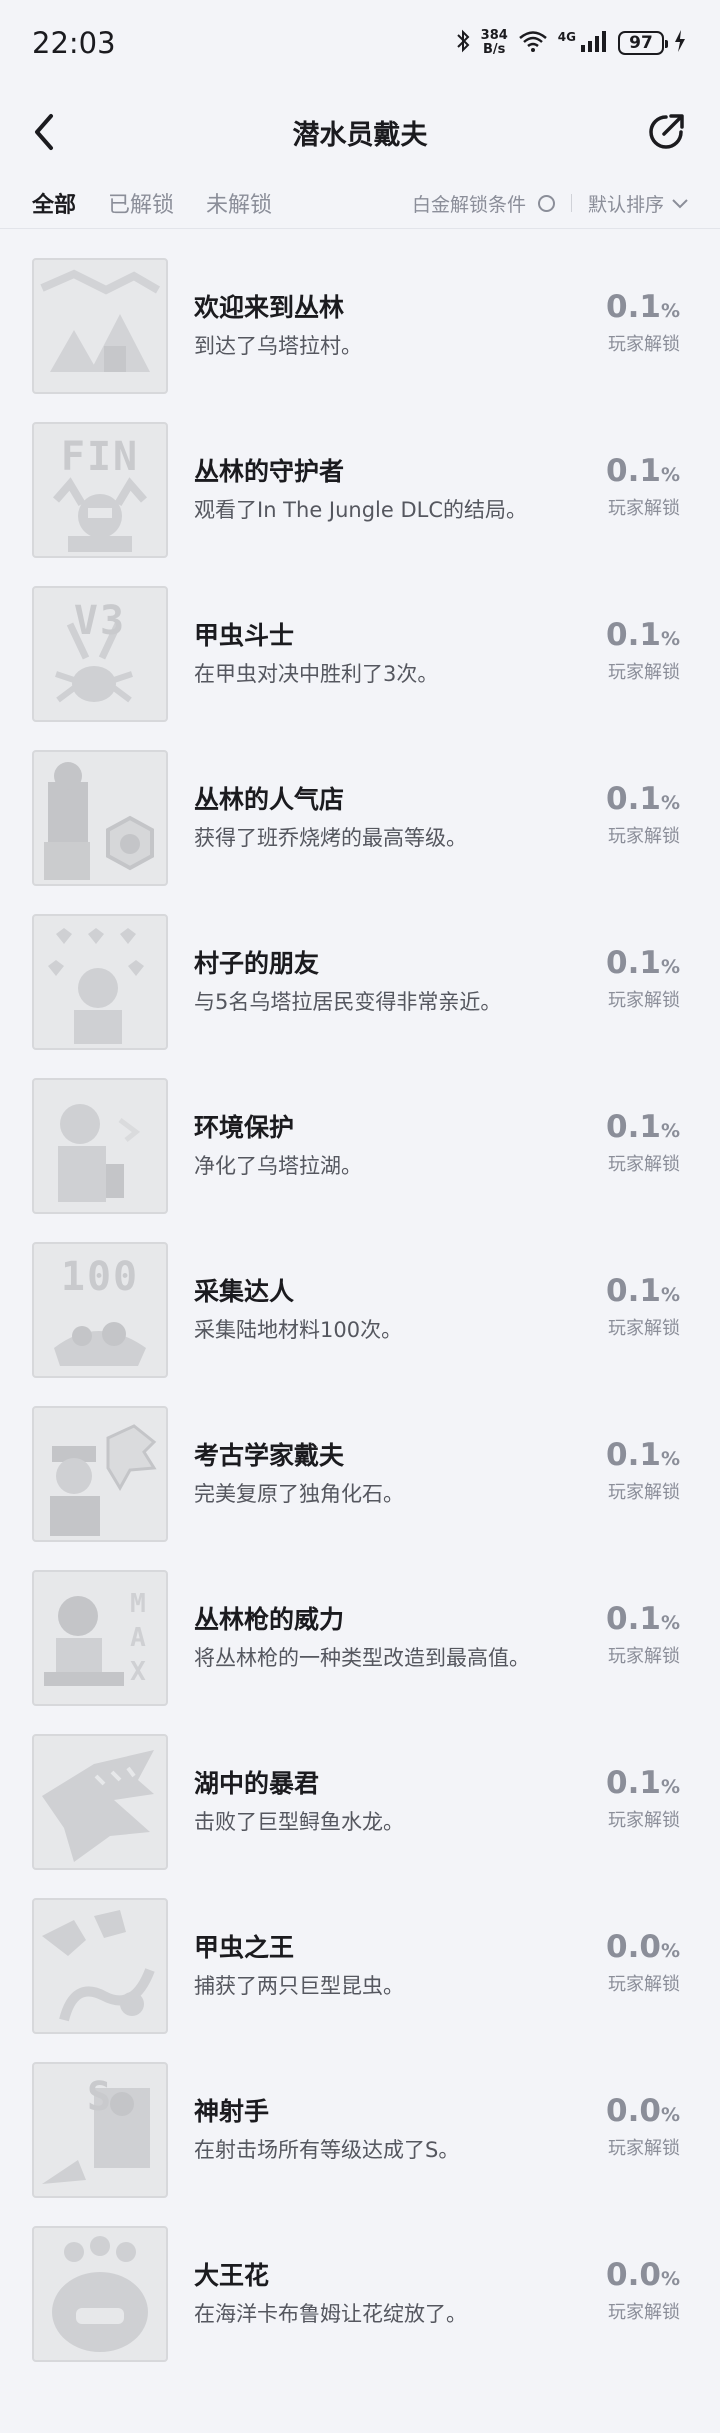  What do you see at coordinates (74, 43) in the screenshot?
I see `status-time: 22:03` at bounding box center [74, 43].